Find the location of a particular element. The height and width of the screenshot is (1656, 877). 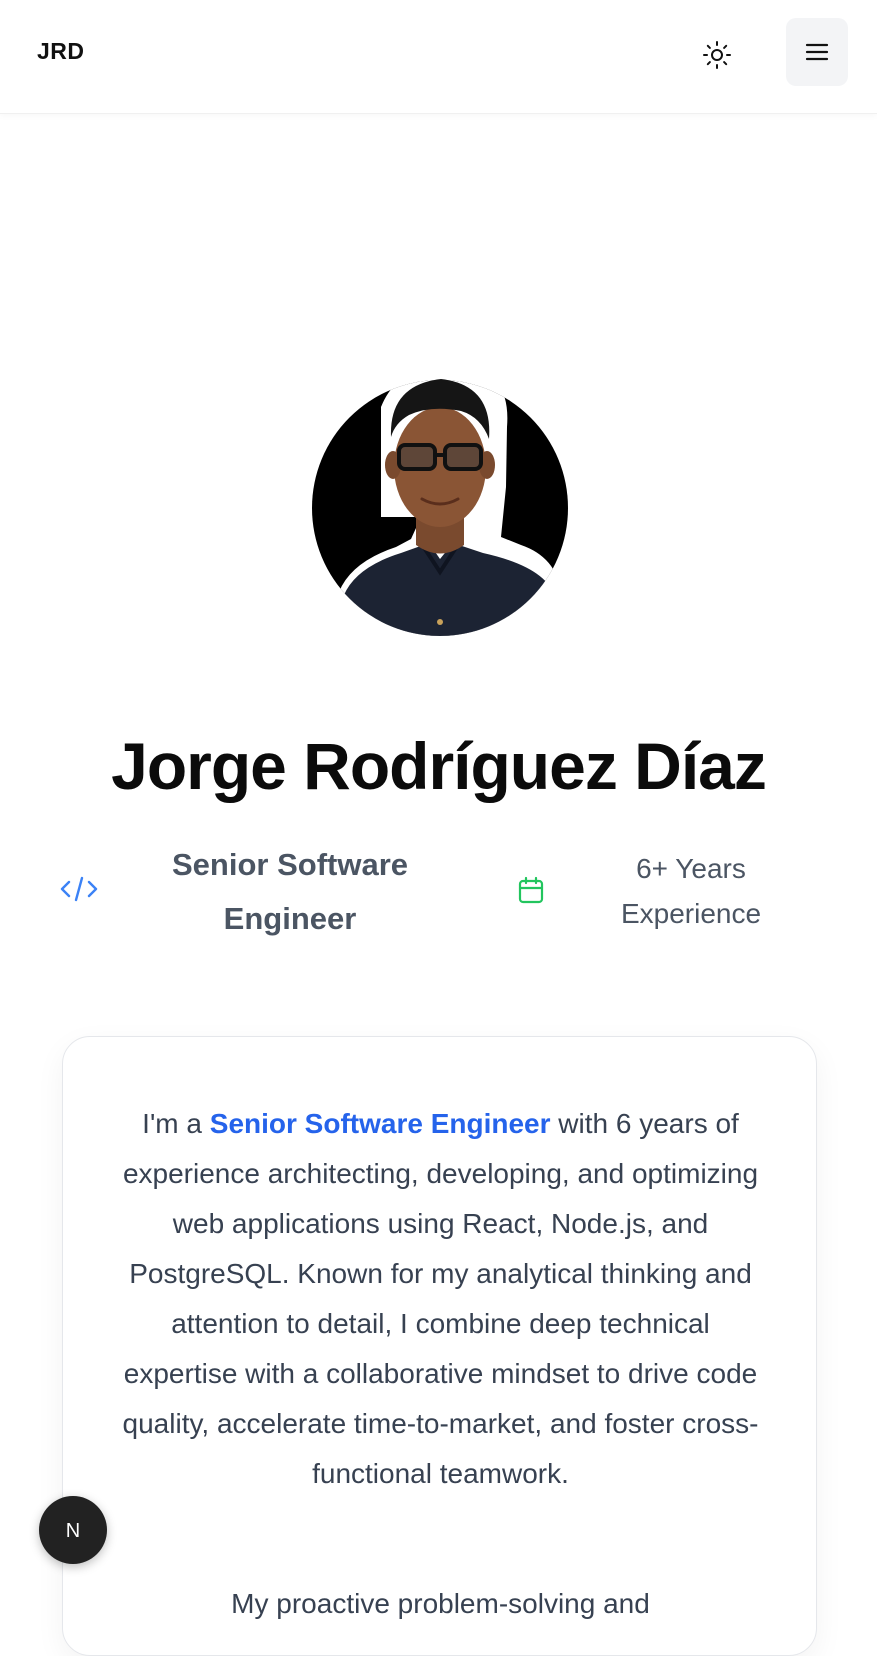

menu-button is located at coordinates (817, 52).